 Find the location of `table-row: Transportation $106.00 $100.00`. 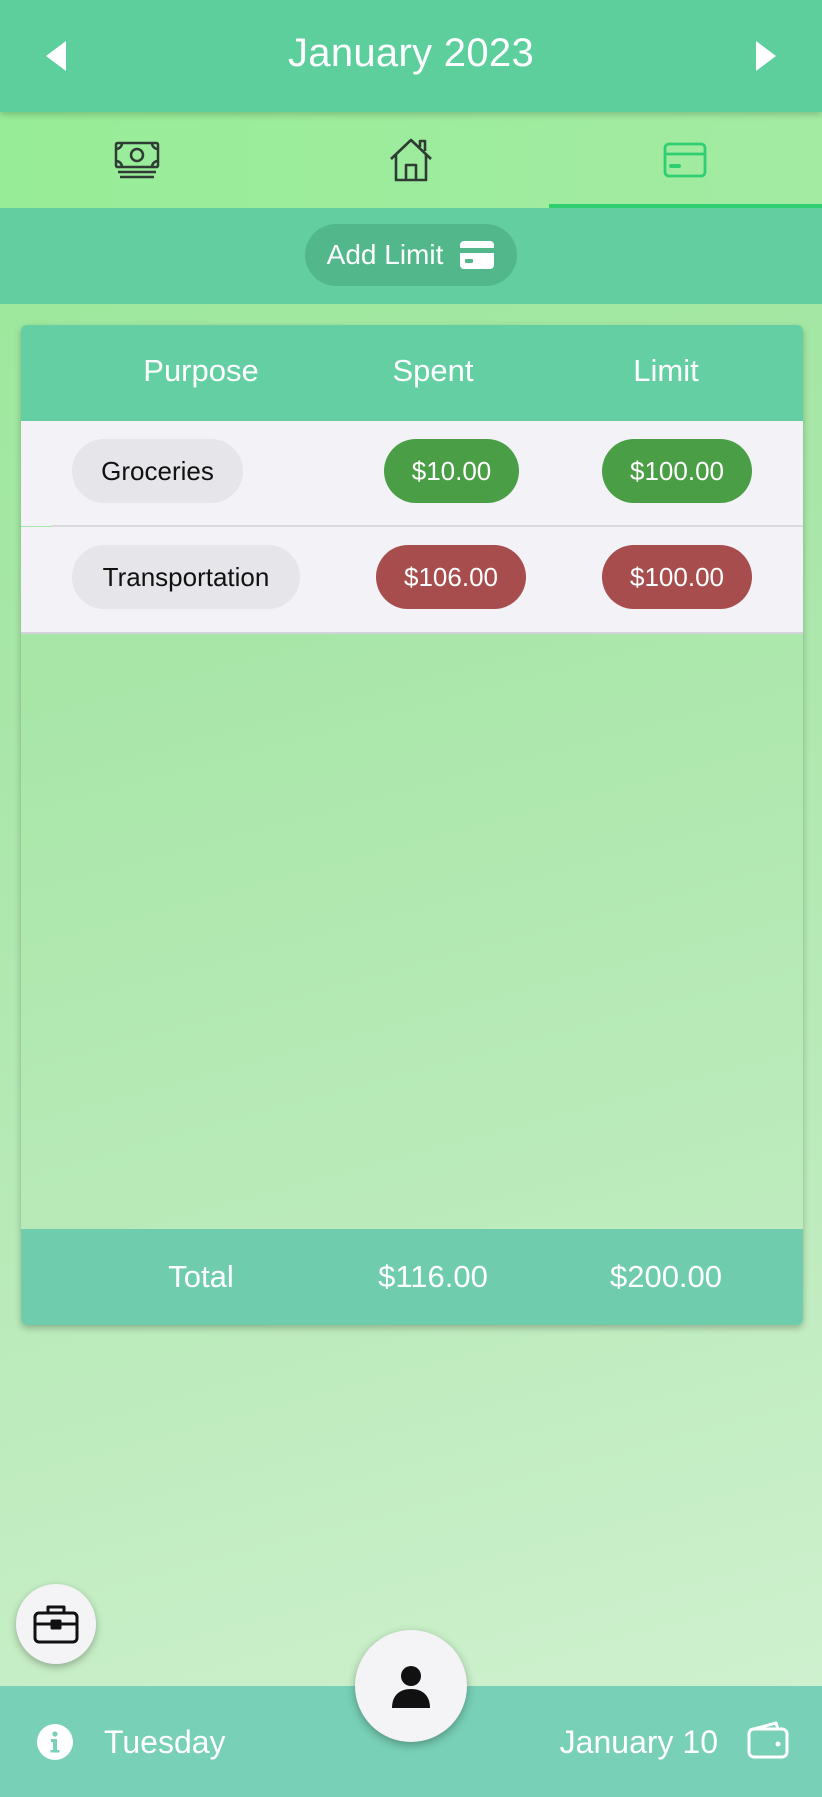

table-row: Transportation $106.00 $100.00 is located at coordinates (412, 579).